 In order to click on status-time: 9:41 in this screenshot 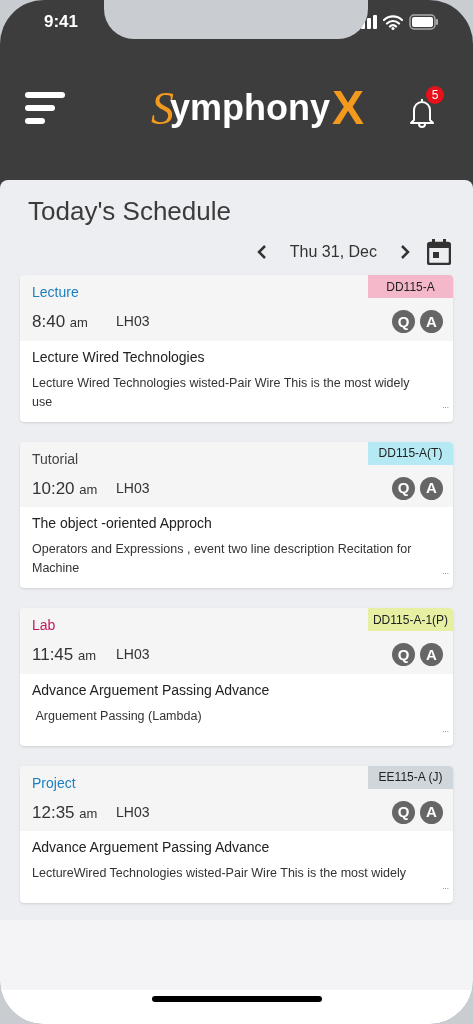, I will do `click(61, 22)`.